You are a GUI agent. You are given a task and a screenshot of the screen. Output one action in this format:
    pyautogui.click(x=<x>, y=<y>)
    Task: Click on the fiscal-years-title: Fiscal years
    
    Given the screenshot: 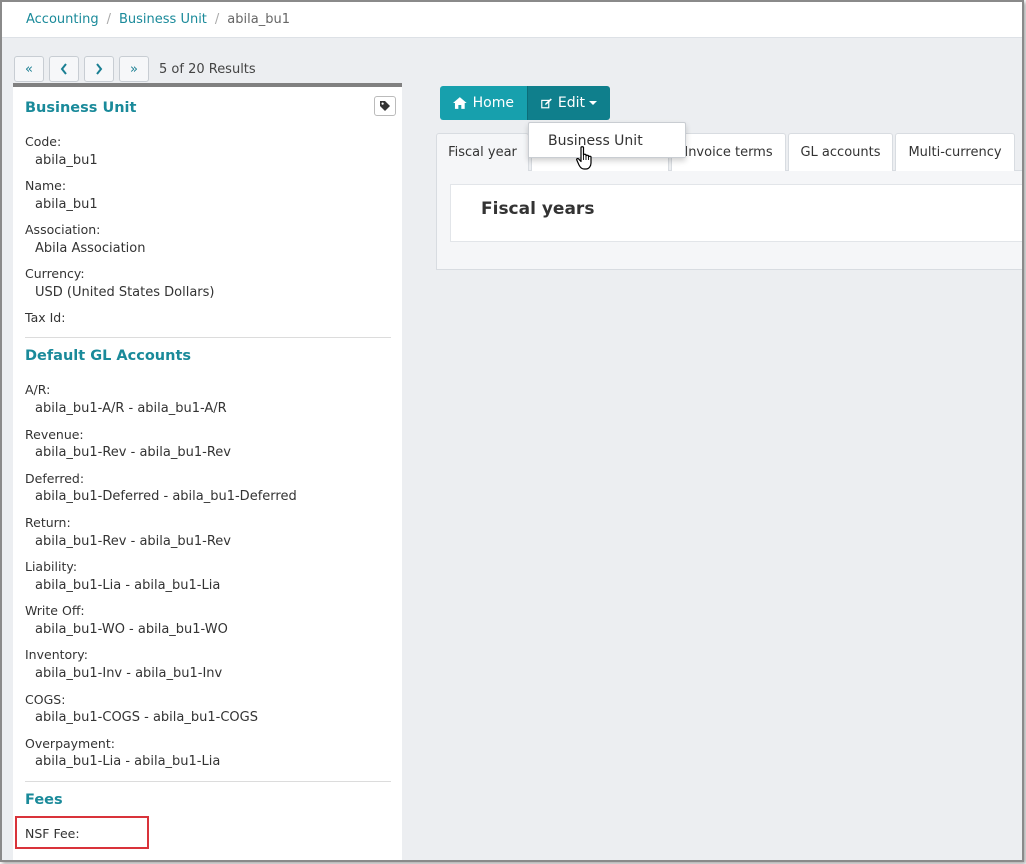 What is the action you would take?
    pyautogui.click(x=538, y=209)
    